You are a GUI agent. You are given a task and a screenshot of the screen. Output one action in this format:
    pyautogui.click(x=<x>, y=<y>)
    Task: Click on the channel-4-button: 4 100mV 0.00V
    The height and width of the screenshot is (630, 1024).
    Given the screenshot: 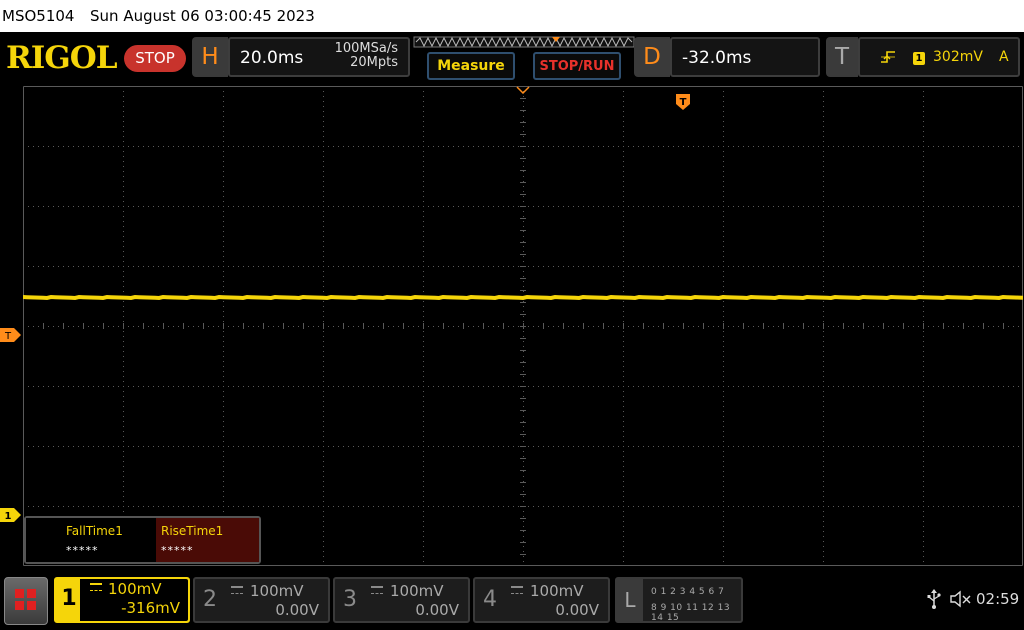 What is the action you would take?
    pyautogui.click(x=541, y=600)
    